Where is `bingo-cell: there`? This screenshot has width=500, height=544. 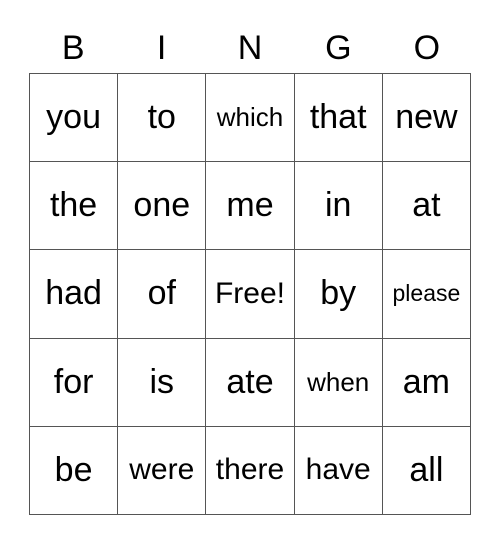
bingo-cell: there is located at coordinates (250, 470).